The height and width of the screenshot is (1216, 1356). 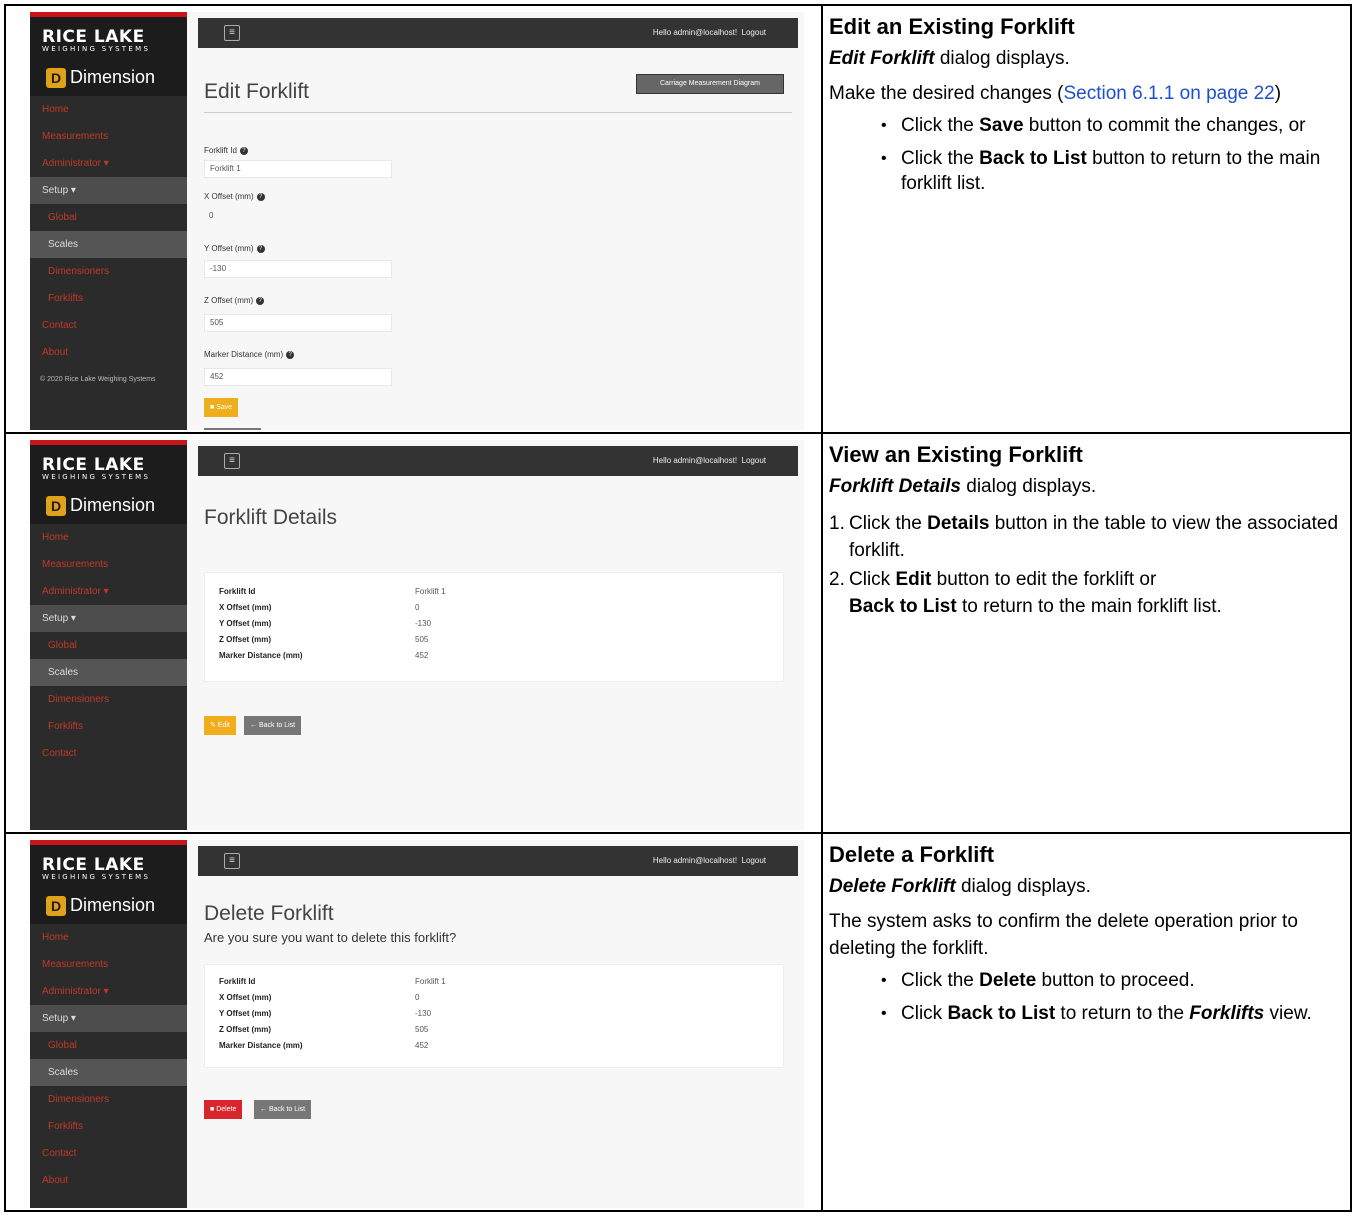 I want to click on marker-distance-field: 452, so click(x=298, y=377).